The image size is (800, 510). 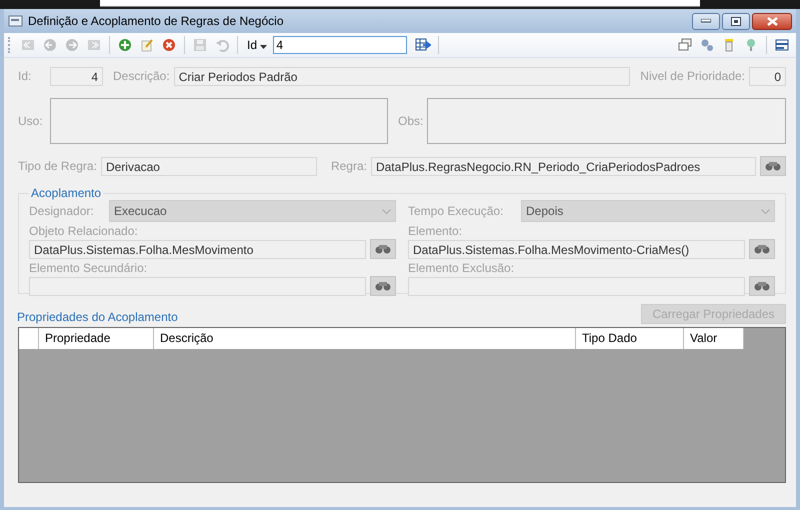 I want to click on circles-icon, so click(x=707, y=45).